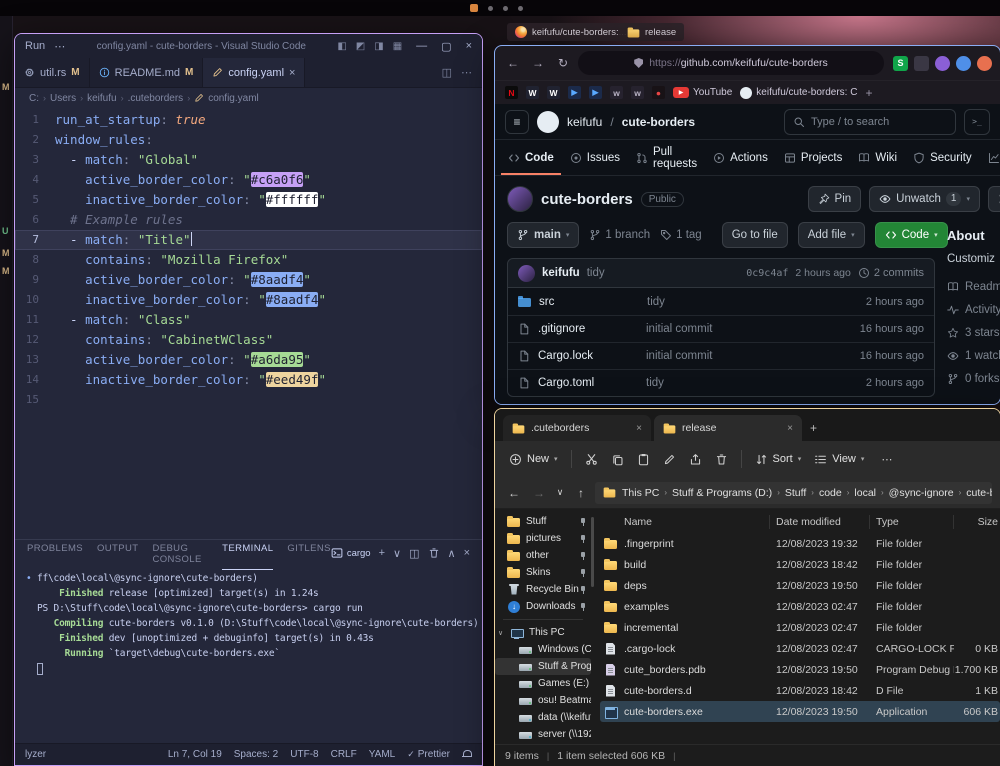  I want to click on status-rust-analyzer: lyzer, so click(35, 754).